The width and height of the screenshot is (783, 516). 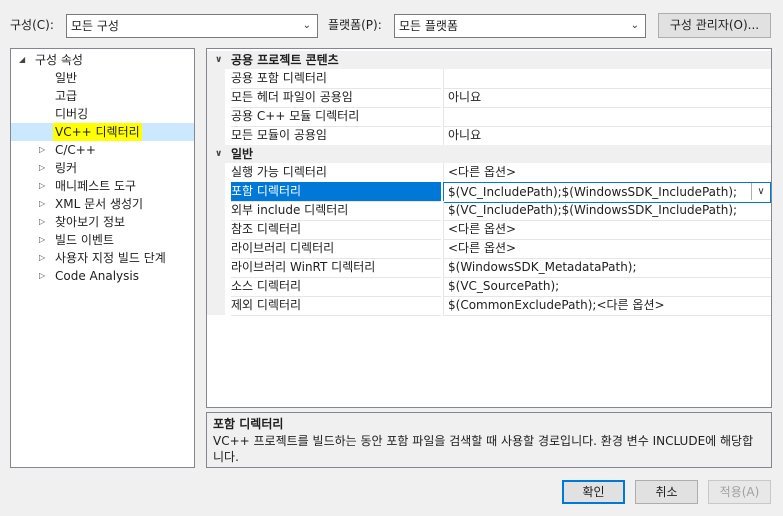 What do you see at coordinates (192, 26) in the screenshot?
I see `config-dropdown: 모든 구성 ⌄` at bounding box center [192, 26].